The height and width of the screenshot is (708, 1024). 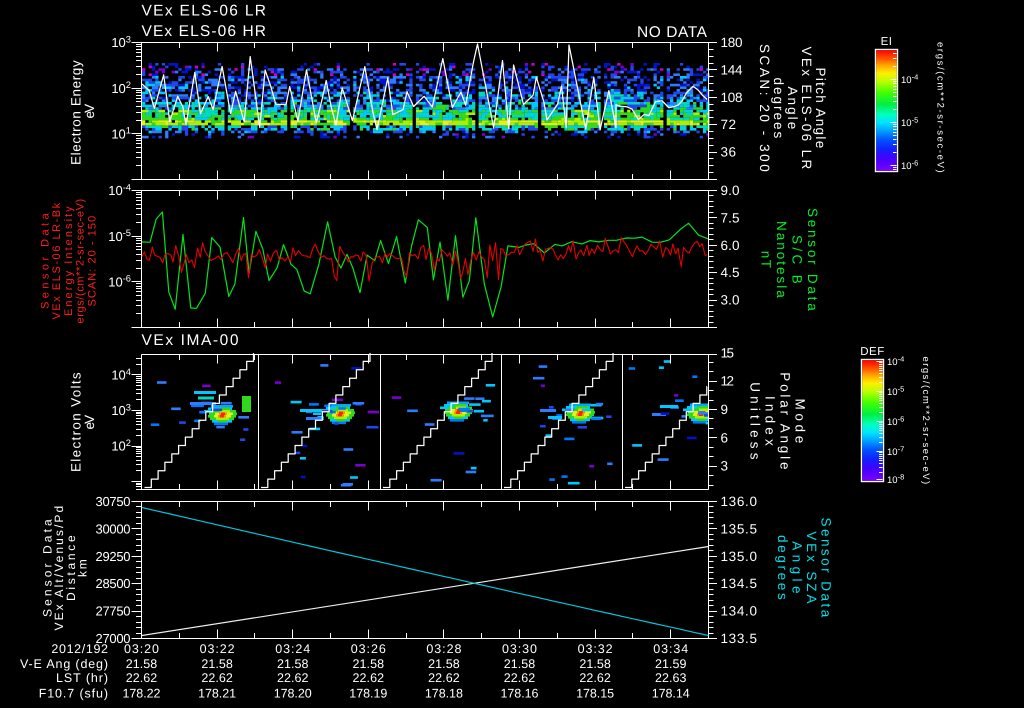 I want to click on svg-text: 03:32, so click(x=595, y=649).